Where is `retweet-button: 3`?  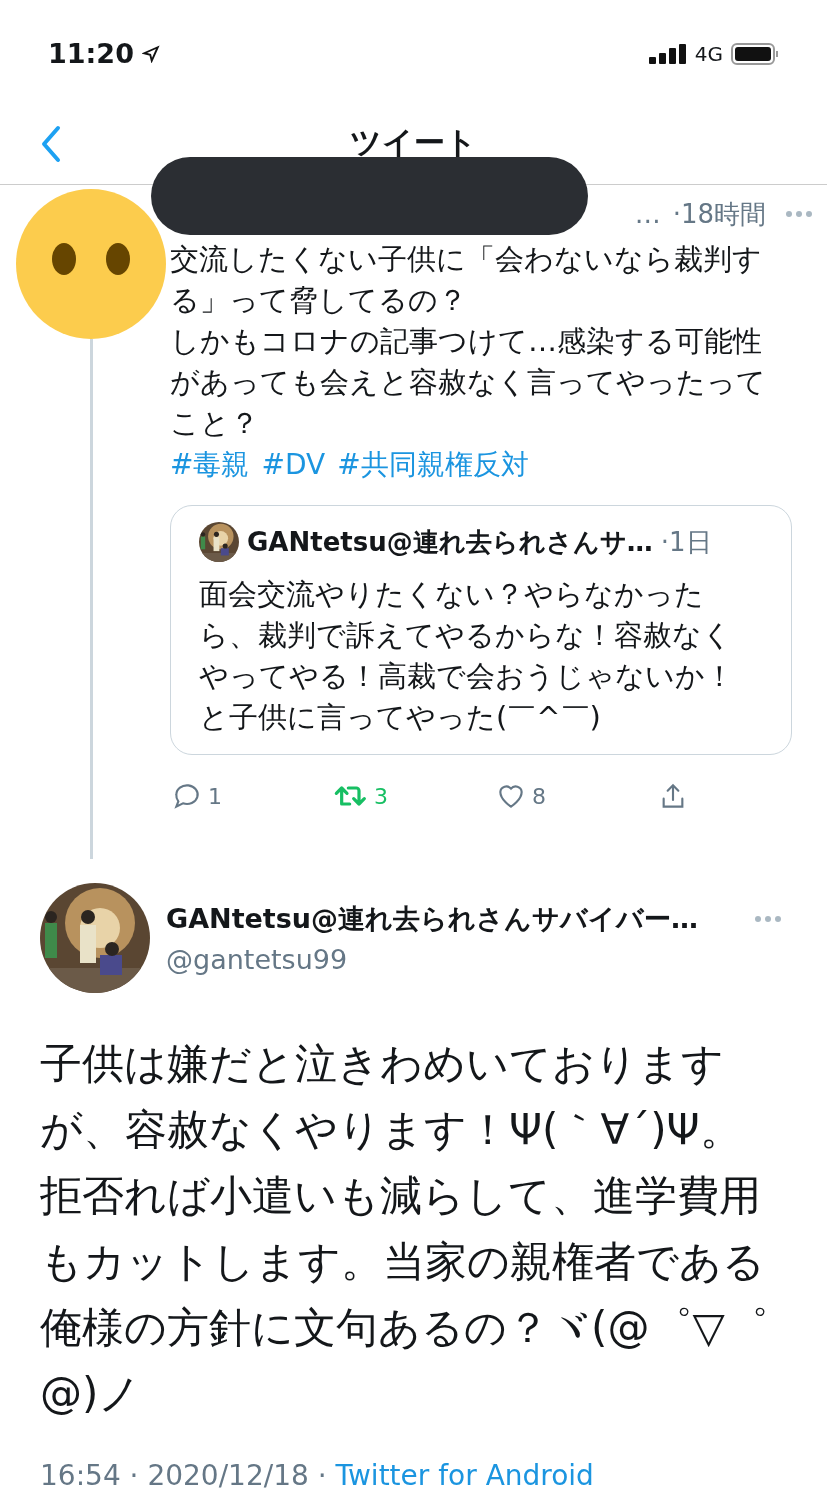
retweet-button: 3 is located at coordinates (413, 796).